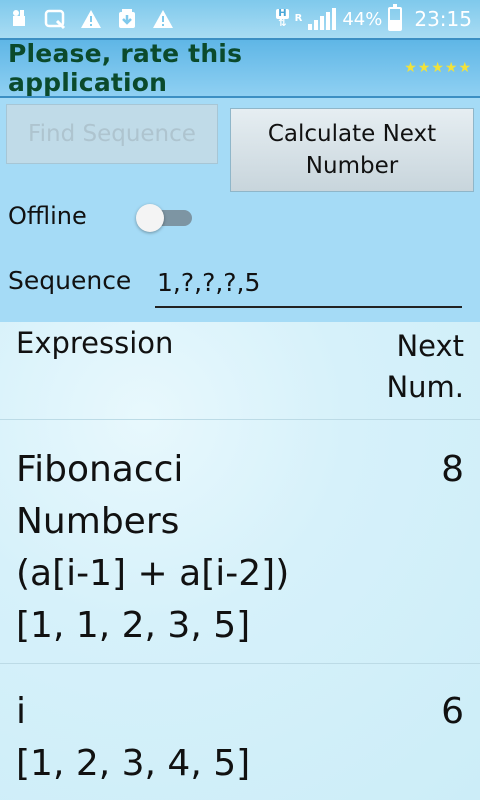 Image resolution: width=480 pixels, height=800 pixels. What do you see at coordinates (165, 218) in the screenshot?
I see `offline-toggle` at bounding box center [165, 218].